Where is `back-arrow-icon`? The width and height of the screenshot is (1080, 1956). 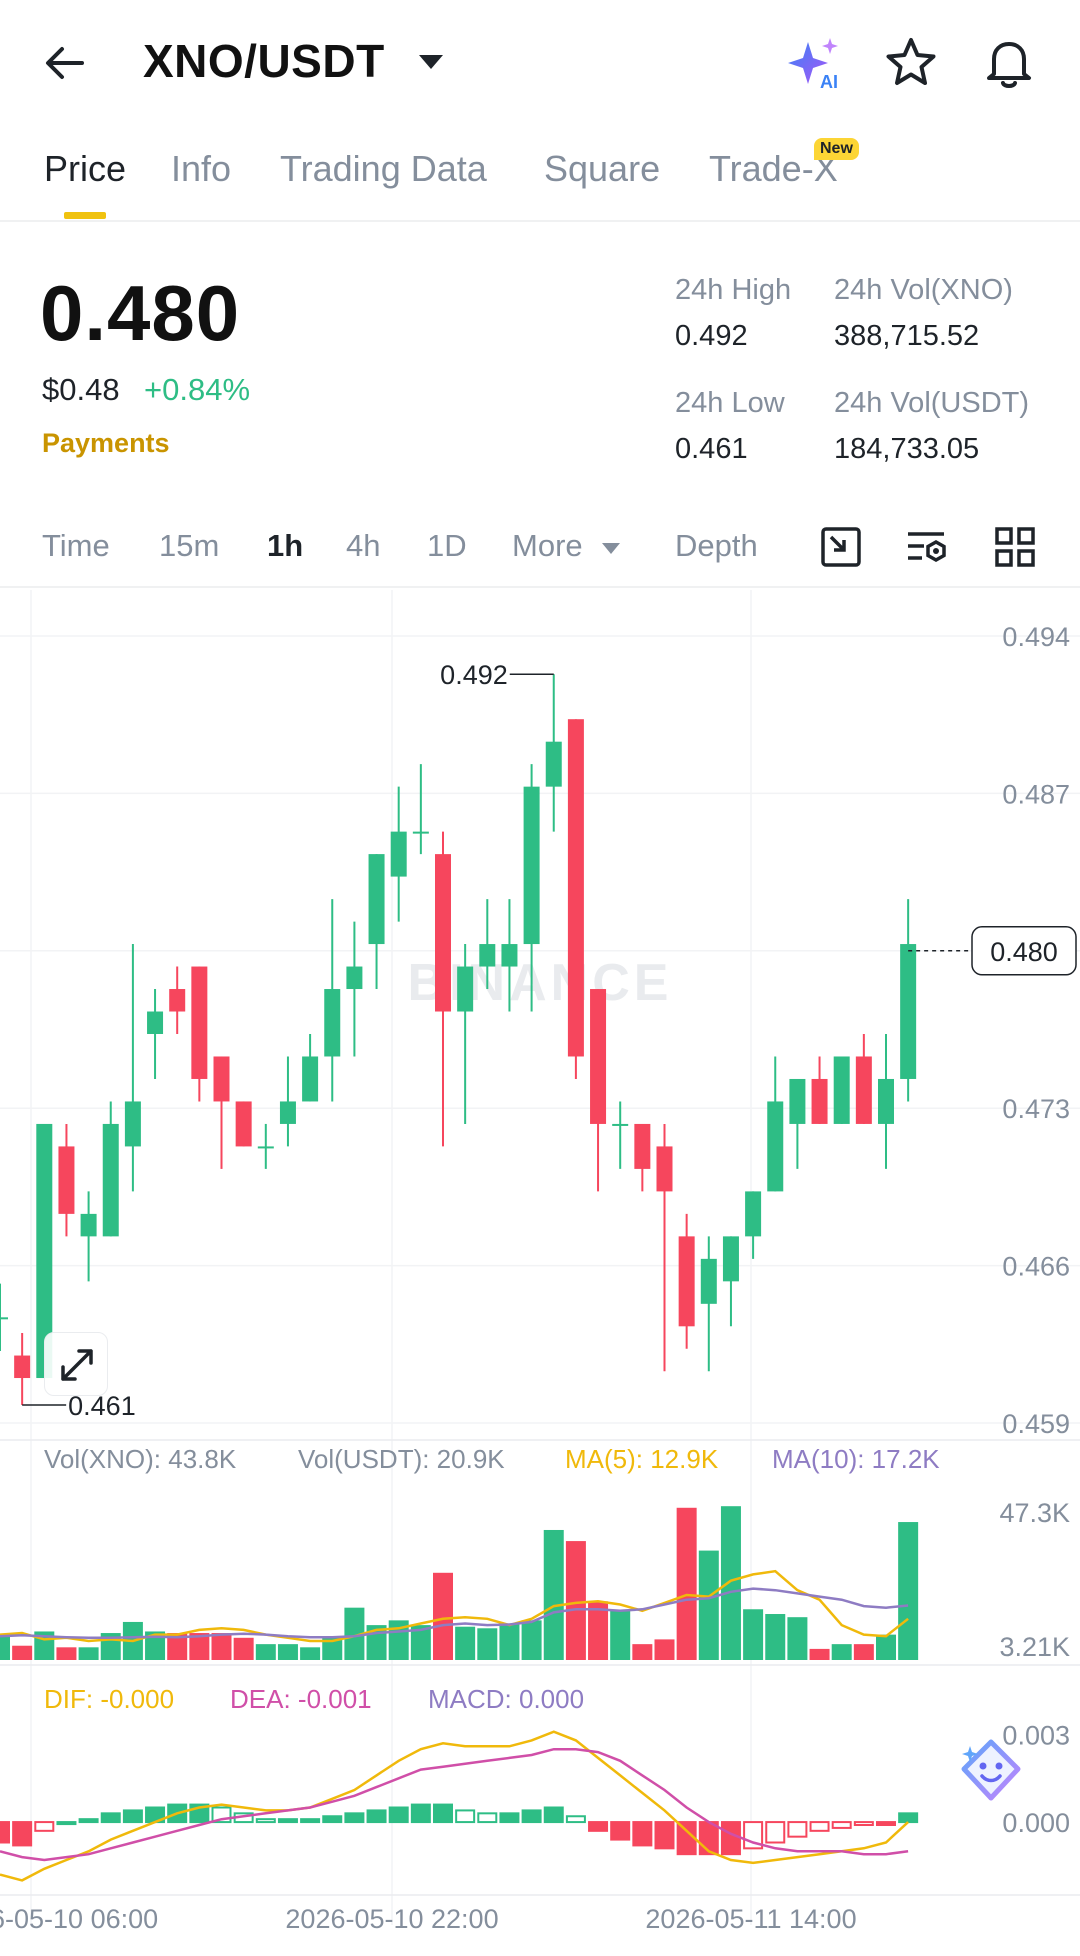 back-arrow-icon is located at coordinates (65, 63).